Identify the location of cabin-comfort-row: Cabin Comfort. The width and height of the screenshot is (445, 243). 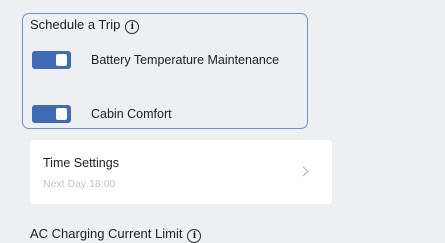
(102, 114).